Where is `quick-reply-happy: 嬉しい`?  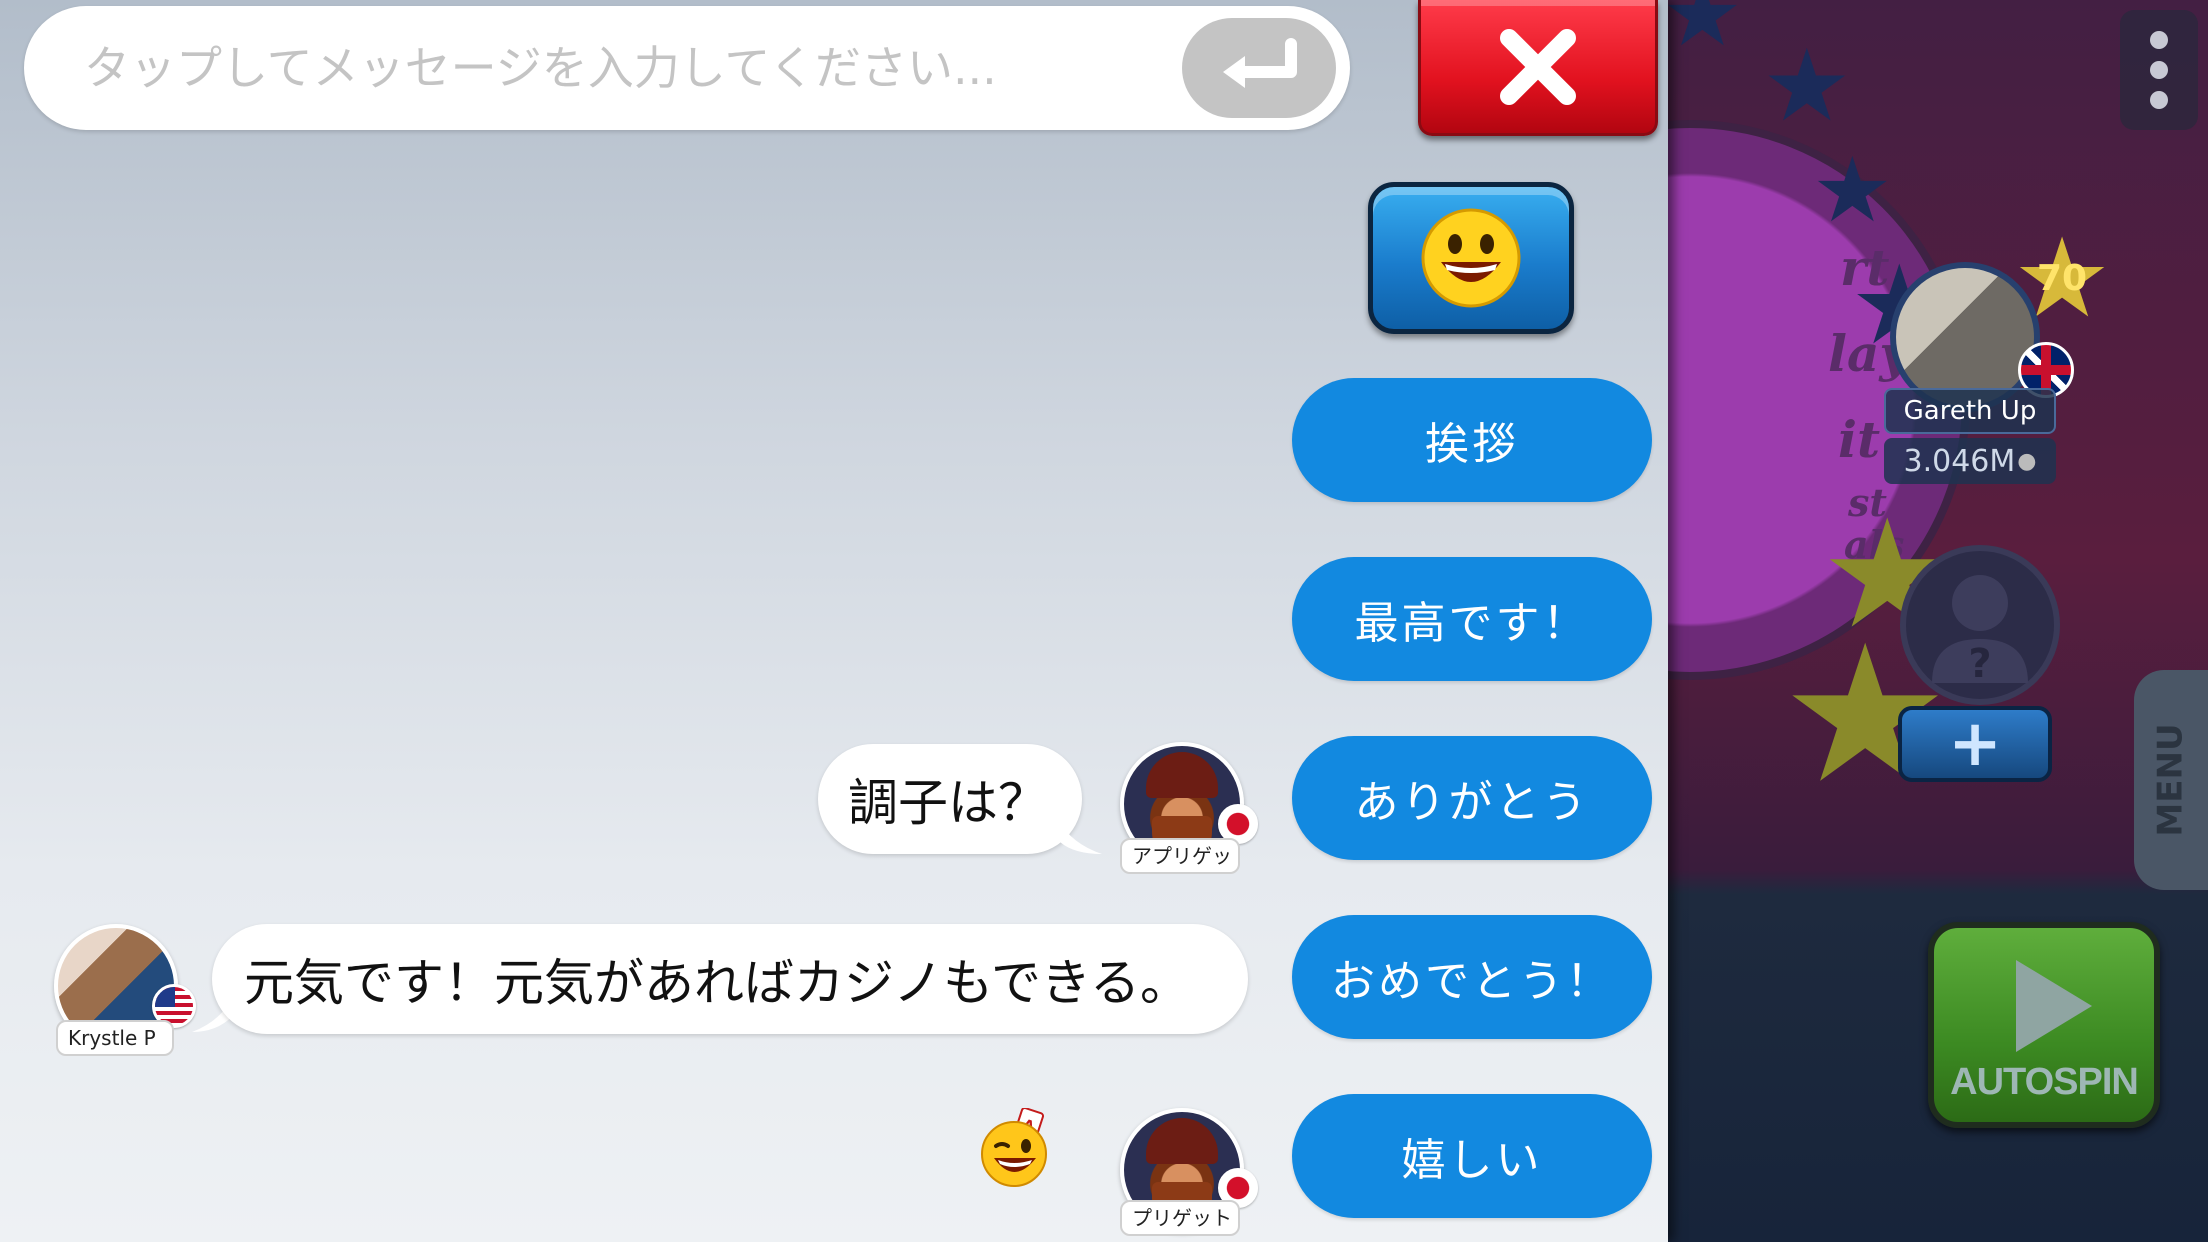 quick-reply-happy: 嬉しい is located at coordinates (1472, 1156).